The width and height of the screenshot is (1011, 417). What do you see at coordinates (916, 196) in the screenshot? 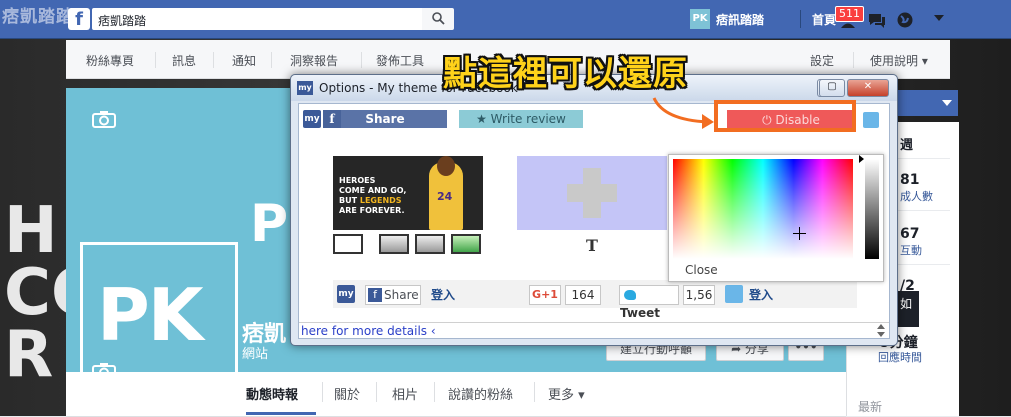
I see `stat-label-link: 成人數` at bounding box center [916, 196].